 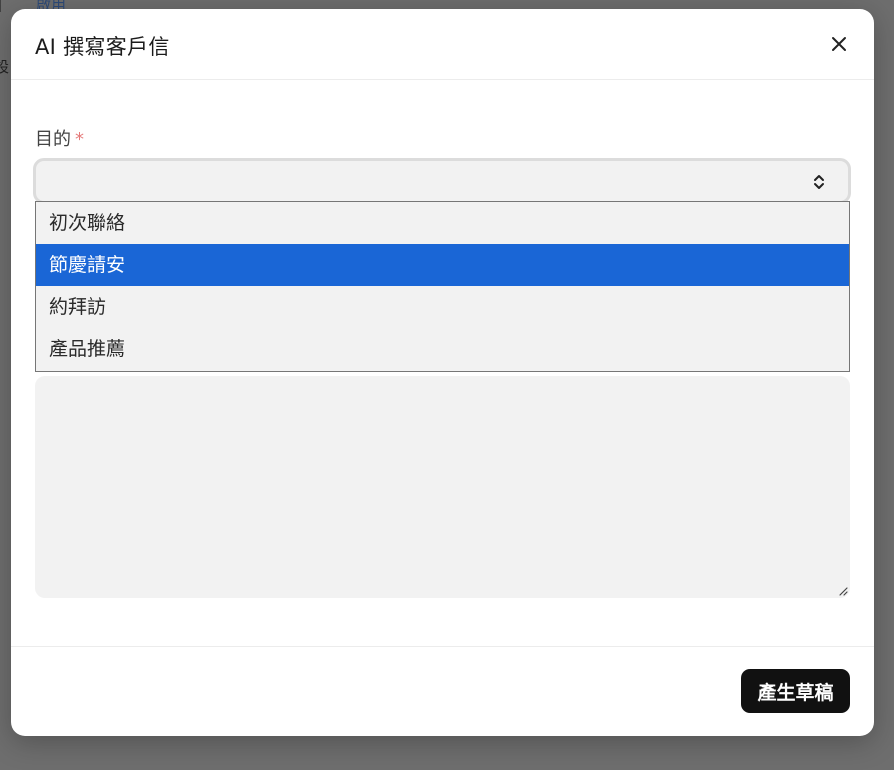 I want to click on purpose-option: 約拜訪, so click(x=442, y=307).